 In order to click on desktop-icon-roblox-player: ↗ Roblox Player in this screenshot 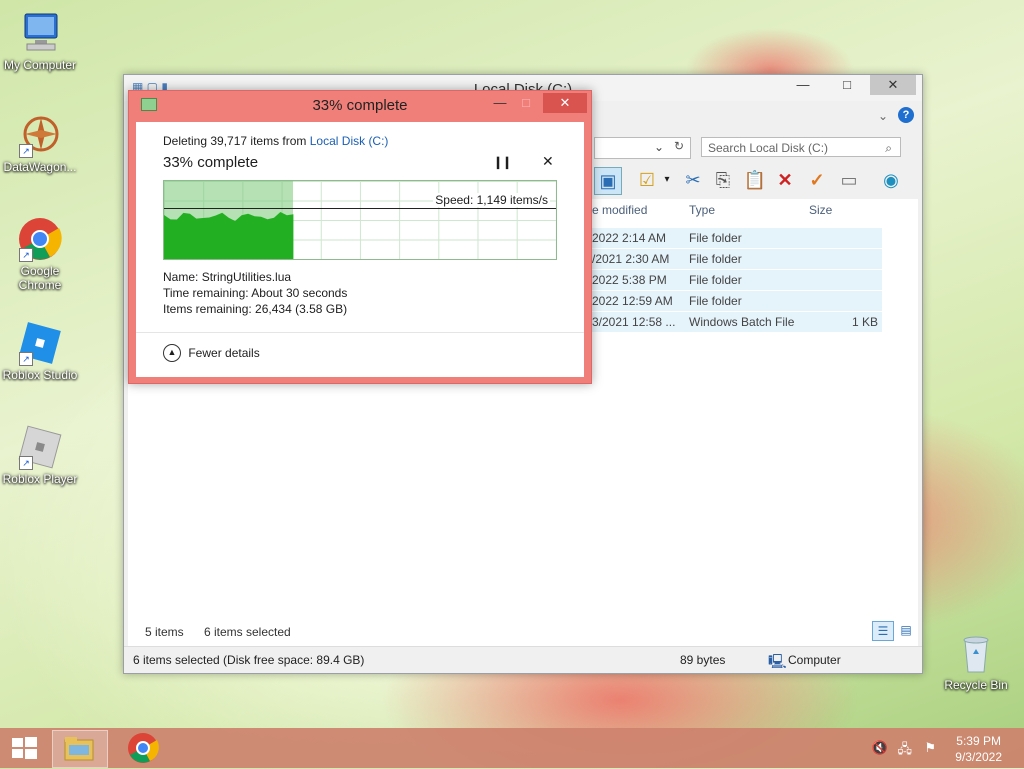, I will do `click(40, 455)`.